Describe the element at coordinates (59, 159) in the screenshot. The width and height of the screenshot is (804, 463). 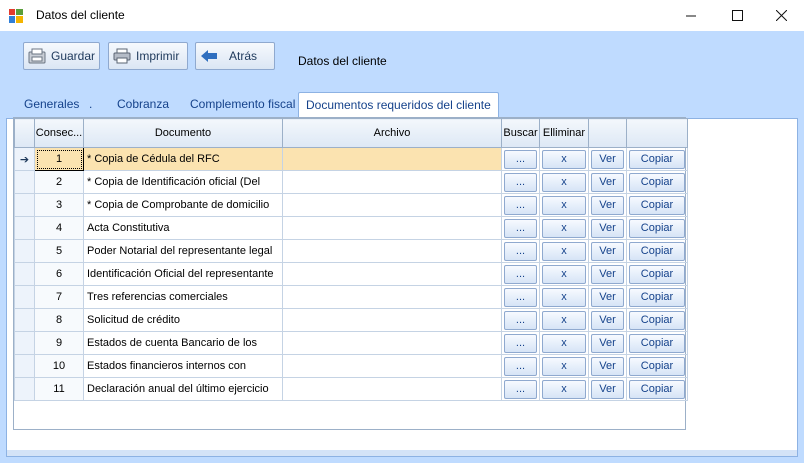
I see `consecutivo-cell: 1` at that location.